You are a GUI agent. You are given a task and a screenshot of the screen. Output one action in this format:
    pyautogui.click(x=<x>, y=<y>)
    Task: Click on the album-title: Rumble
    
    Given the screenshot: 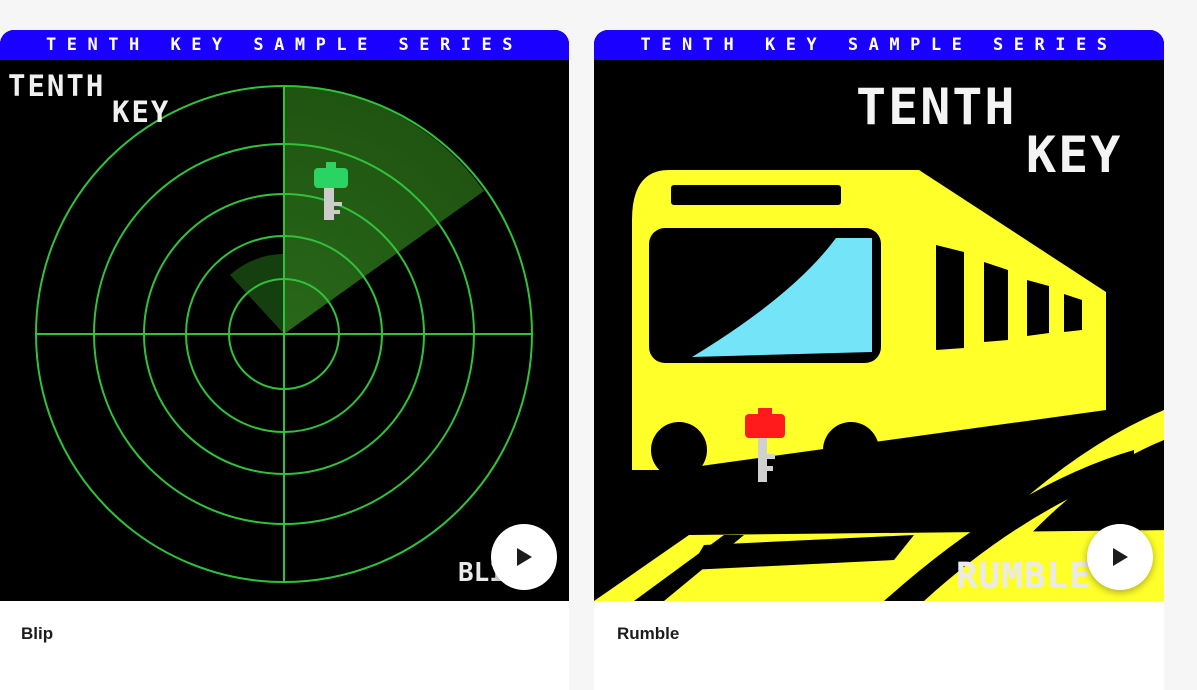 What is the action you would take?
    pyautogui.click(x=648, y=634)
    